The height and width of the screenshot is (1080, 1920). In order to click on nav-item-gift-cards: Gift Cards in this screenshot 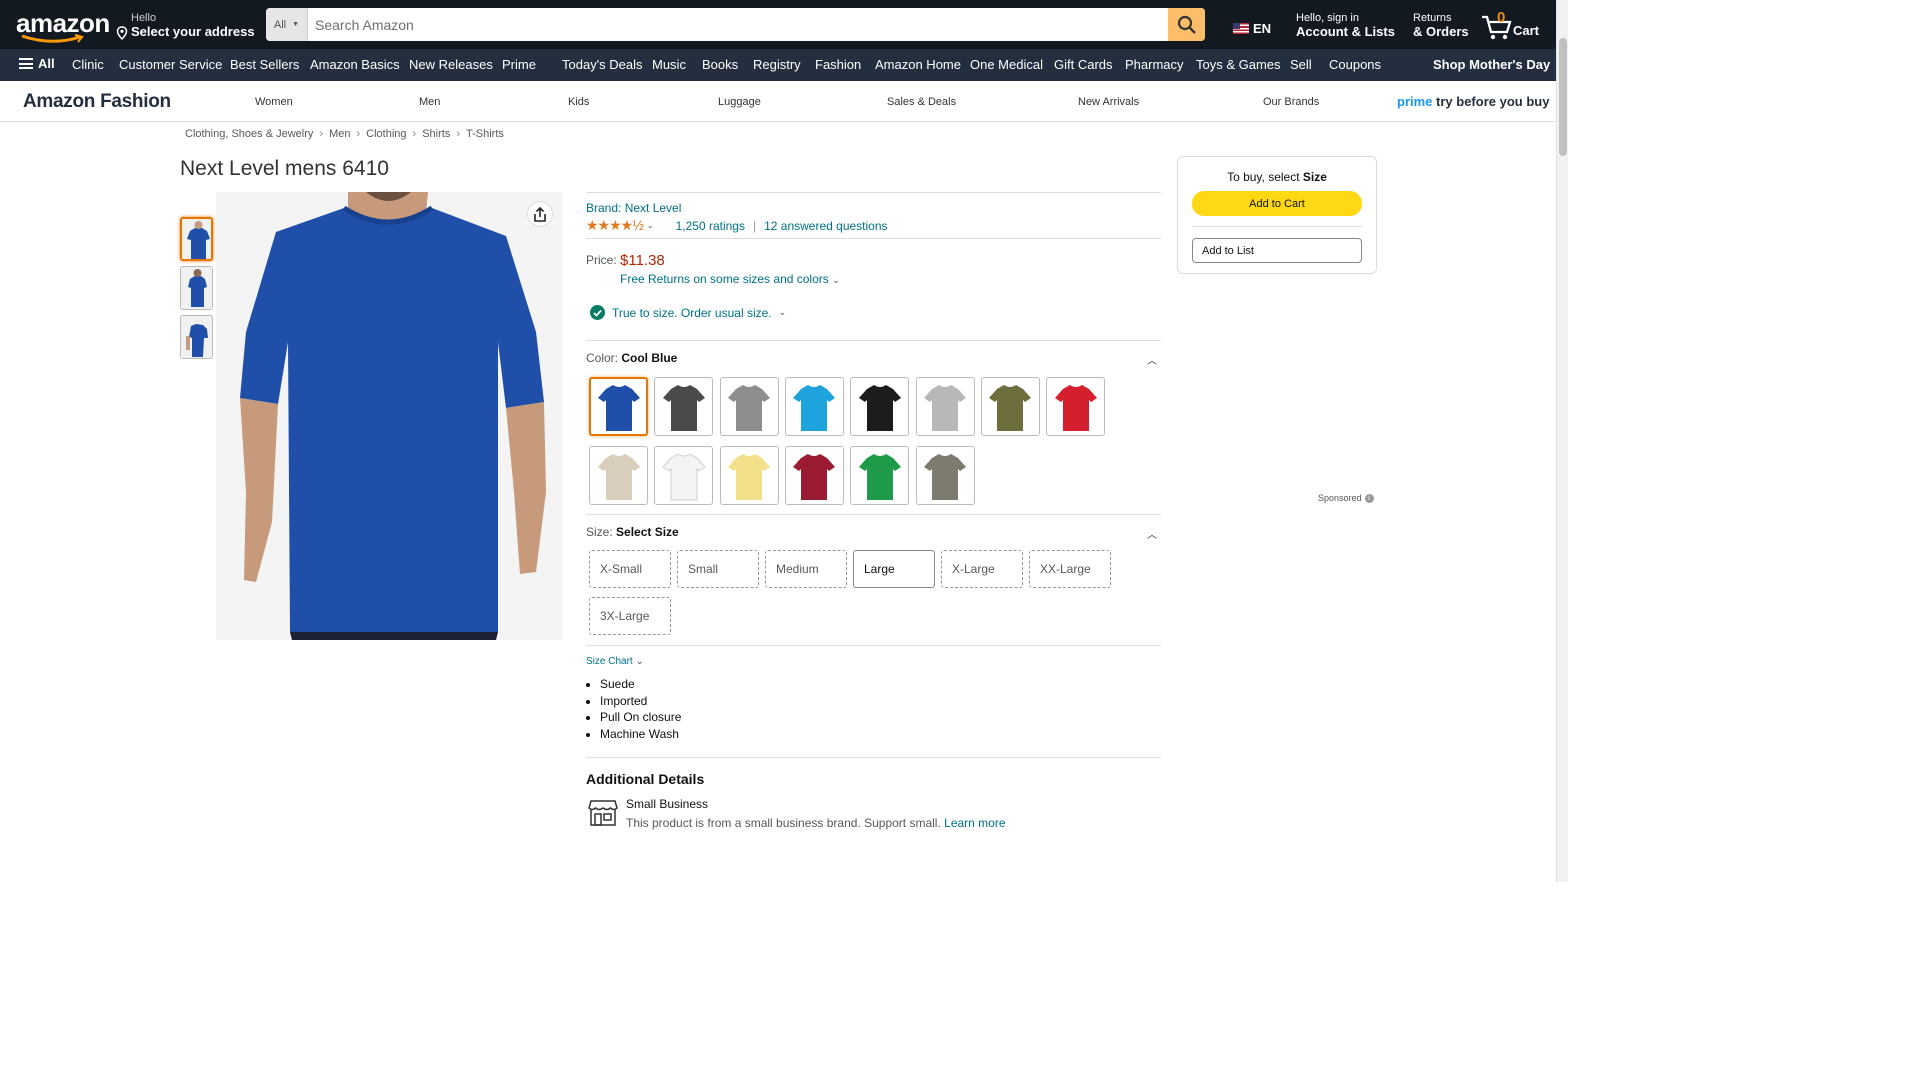, I will do `click(1083, 64)`.